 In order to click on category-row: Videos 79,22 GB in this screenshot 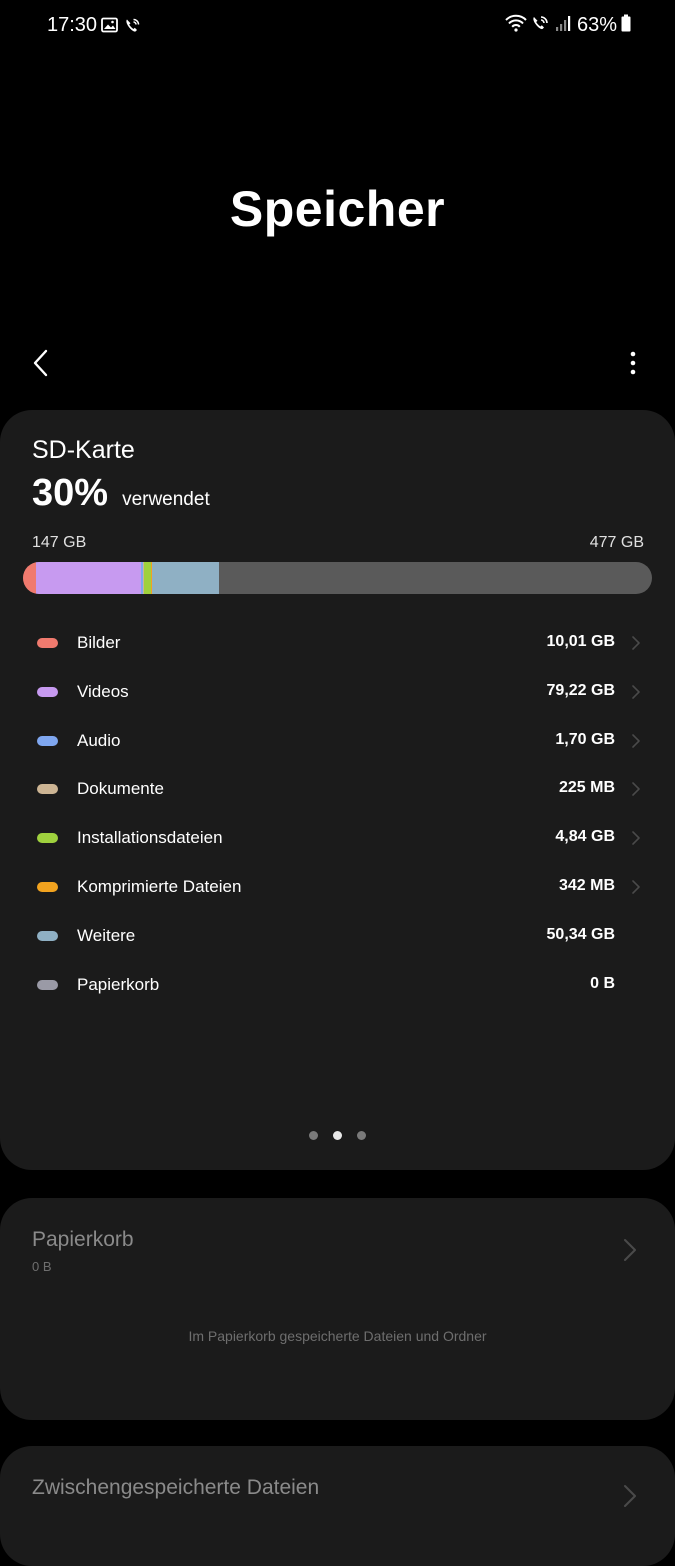, I will do `click(337, 692)`.